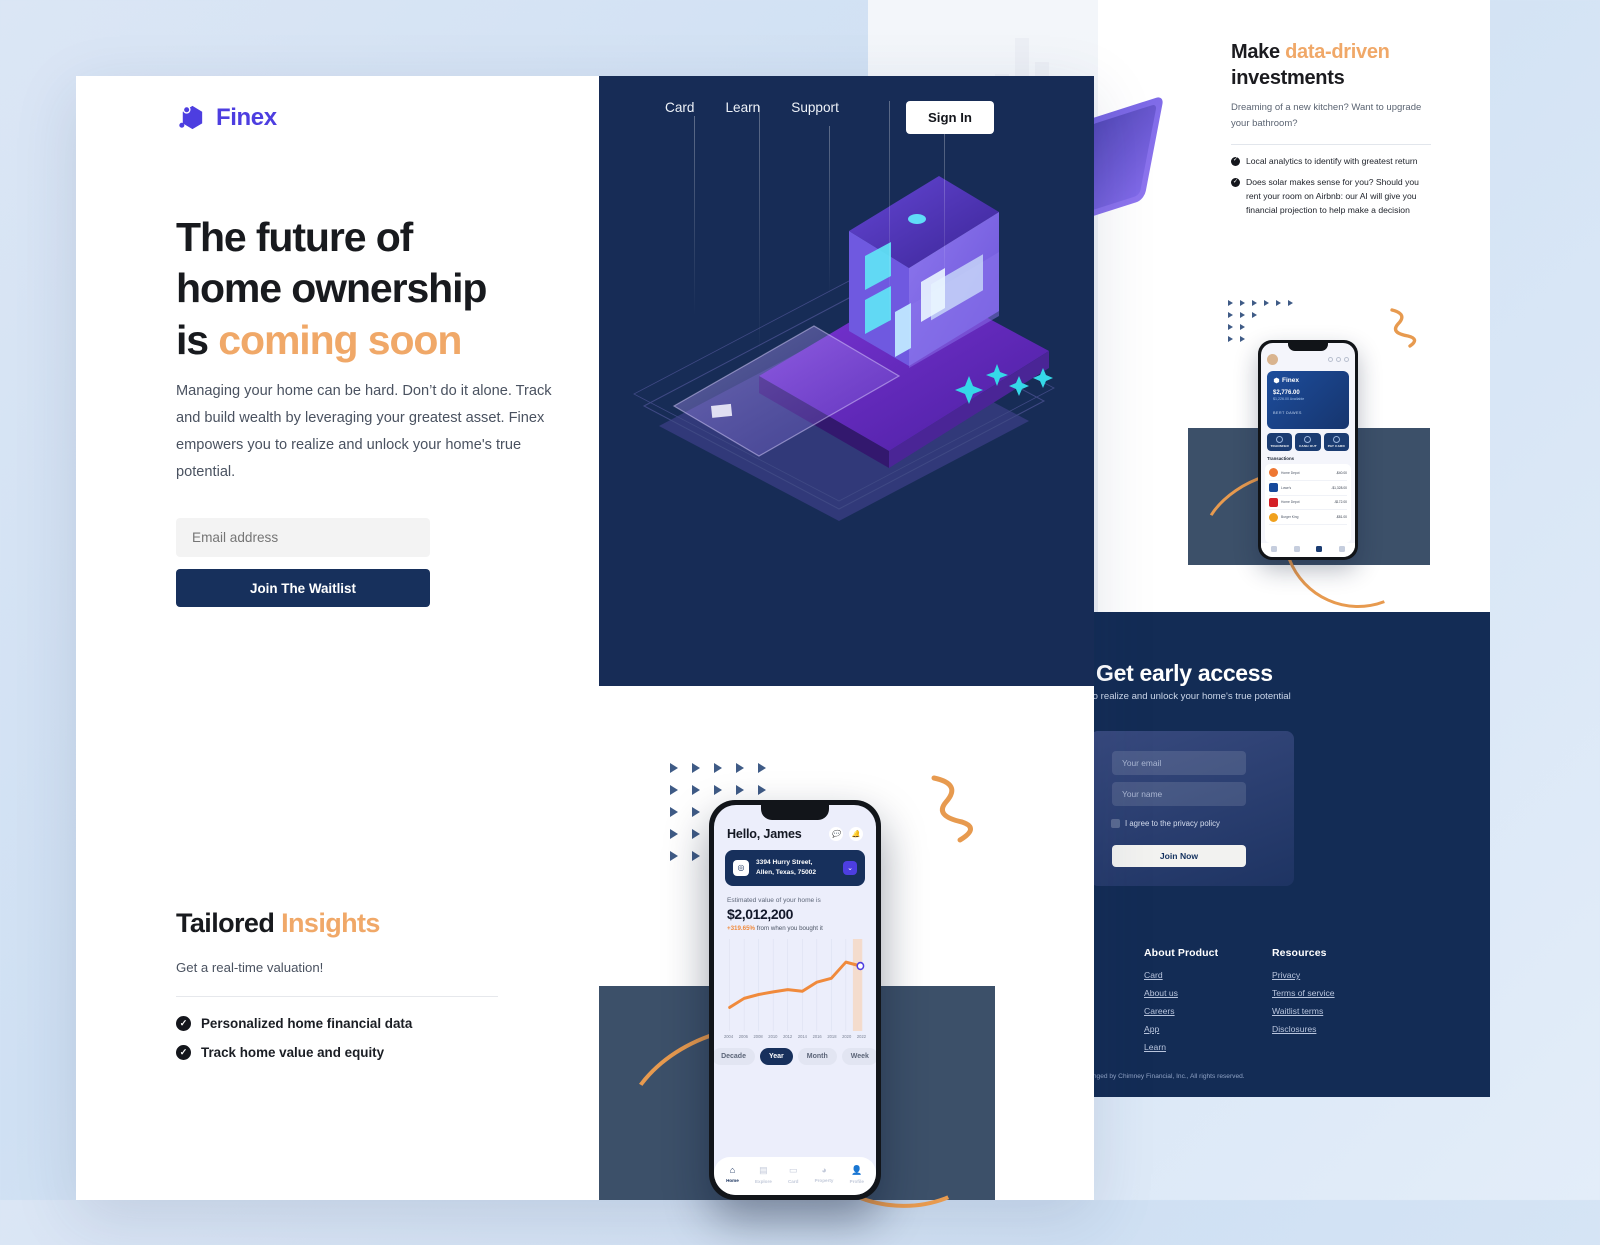 This screenshot has width=1600, height=1245. I want to click on check-circle-icon: ✓, so click(183, 1023).